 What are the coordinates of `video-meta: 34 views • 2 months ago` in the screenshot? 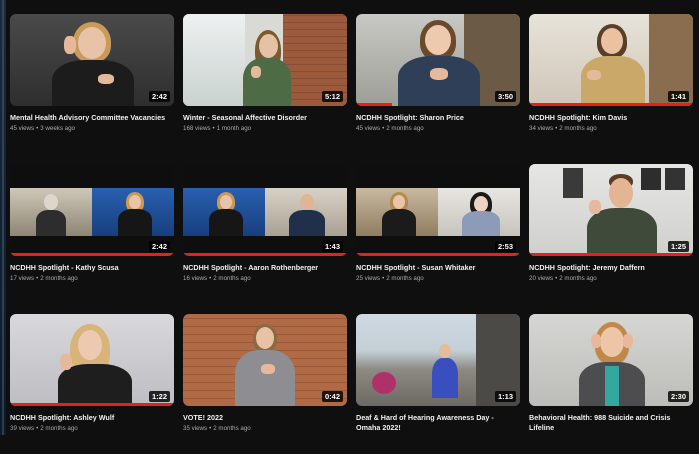 It's located at (611, 128).